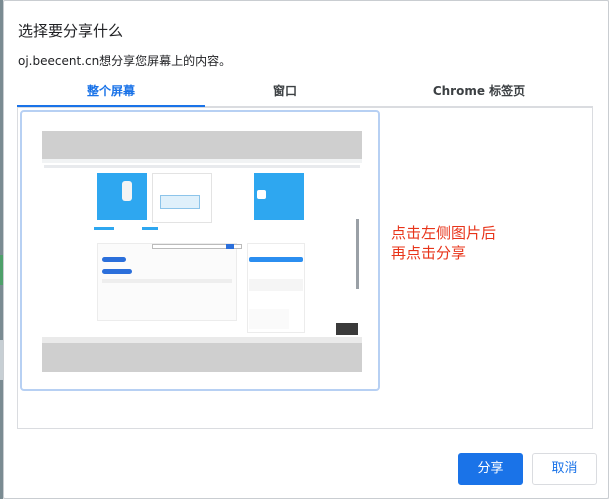 The image size is (609, 499). Describe the element at coordinates (443, 243) in the screenshot. I see `instruction-text: 点击左侧图片后 再点击分享` at that location.